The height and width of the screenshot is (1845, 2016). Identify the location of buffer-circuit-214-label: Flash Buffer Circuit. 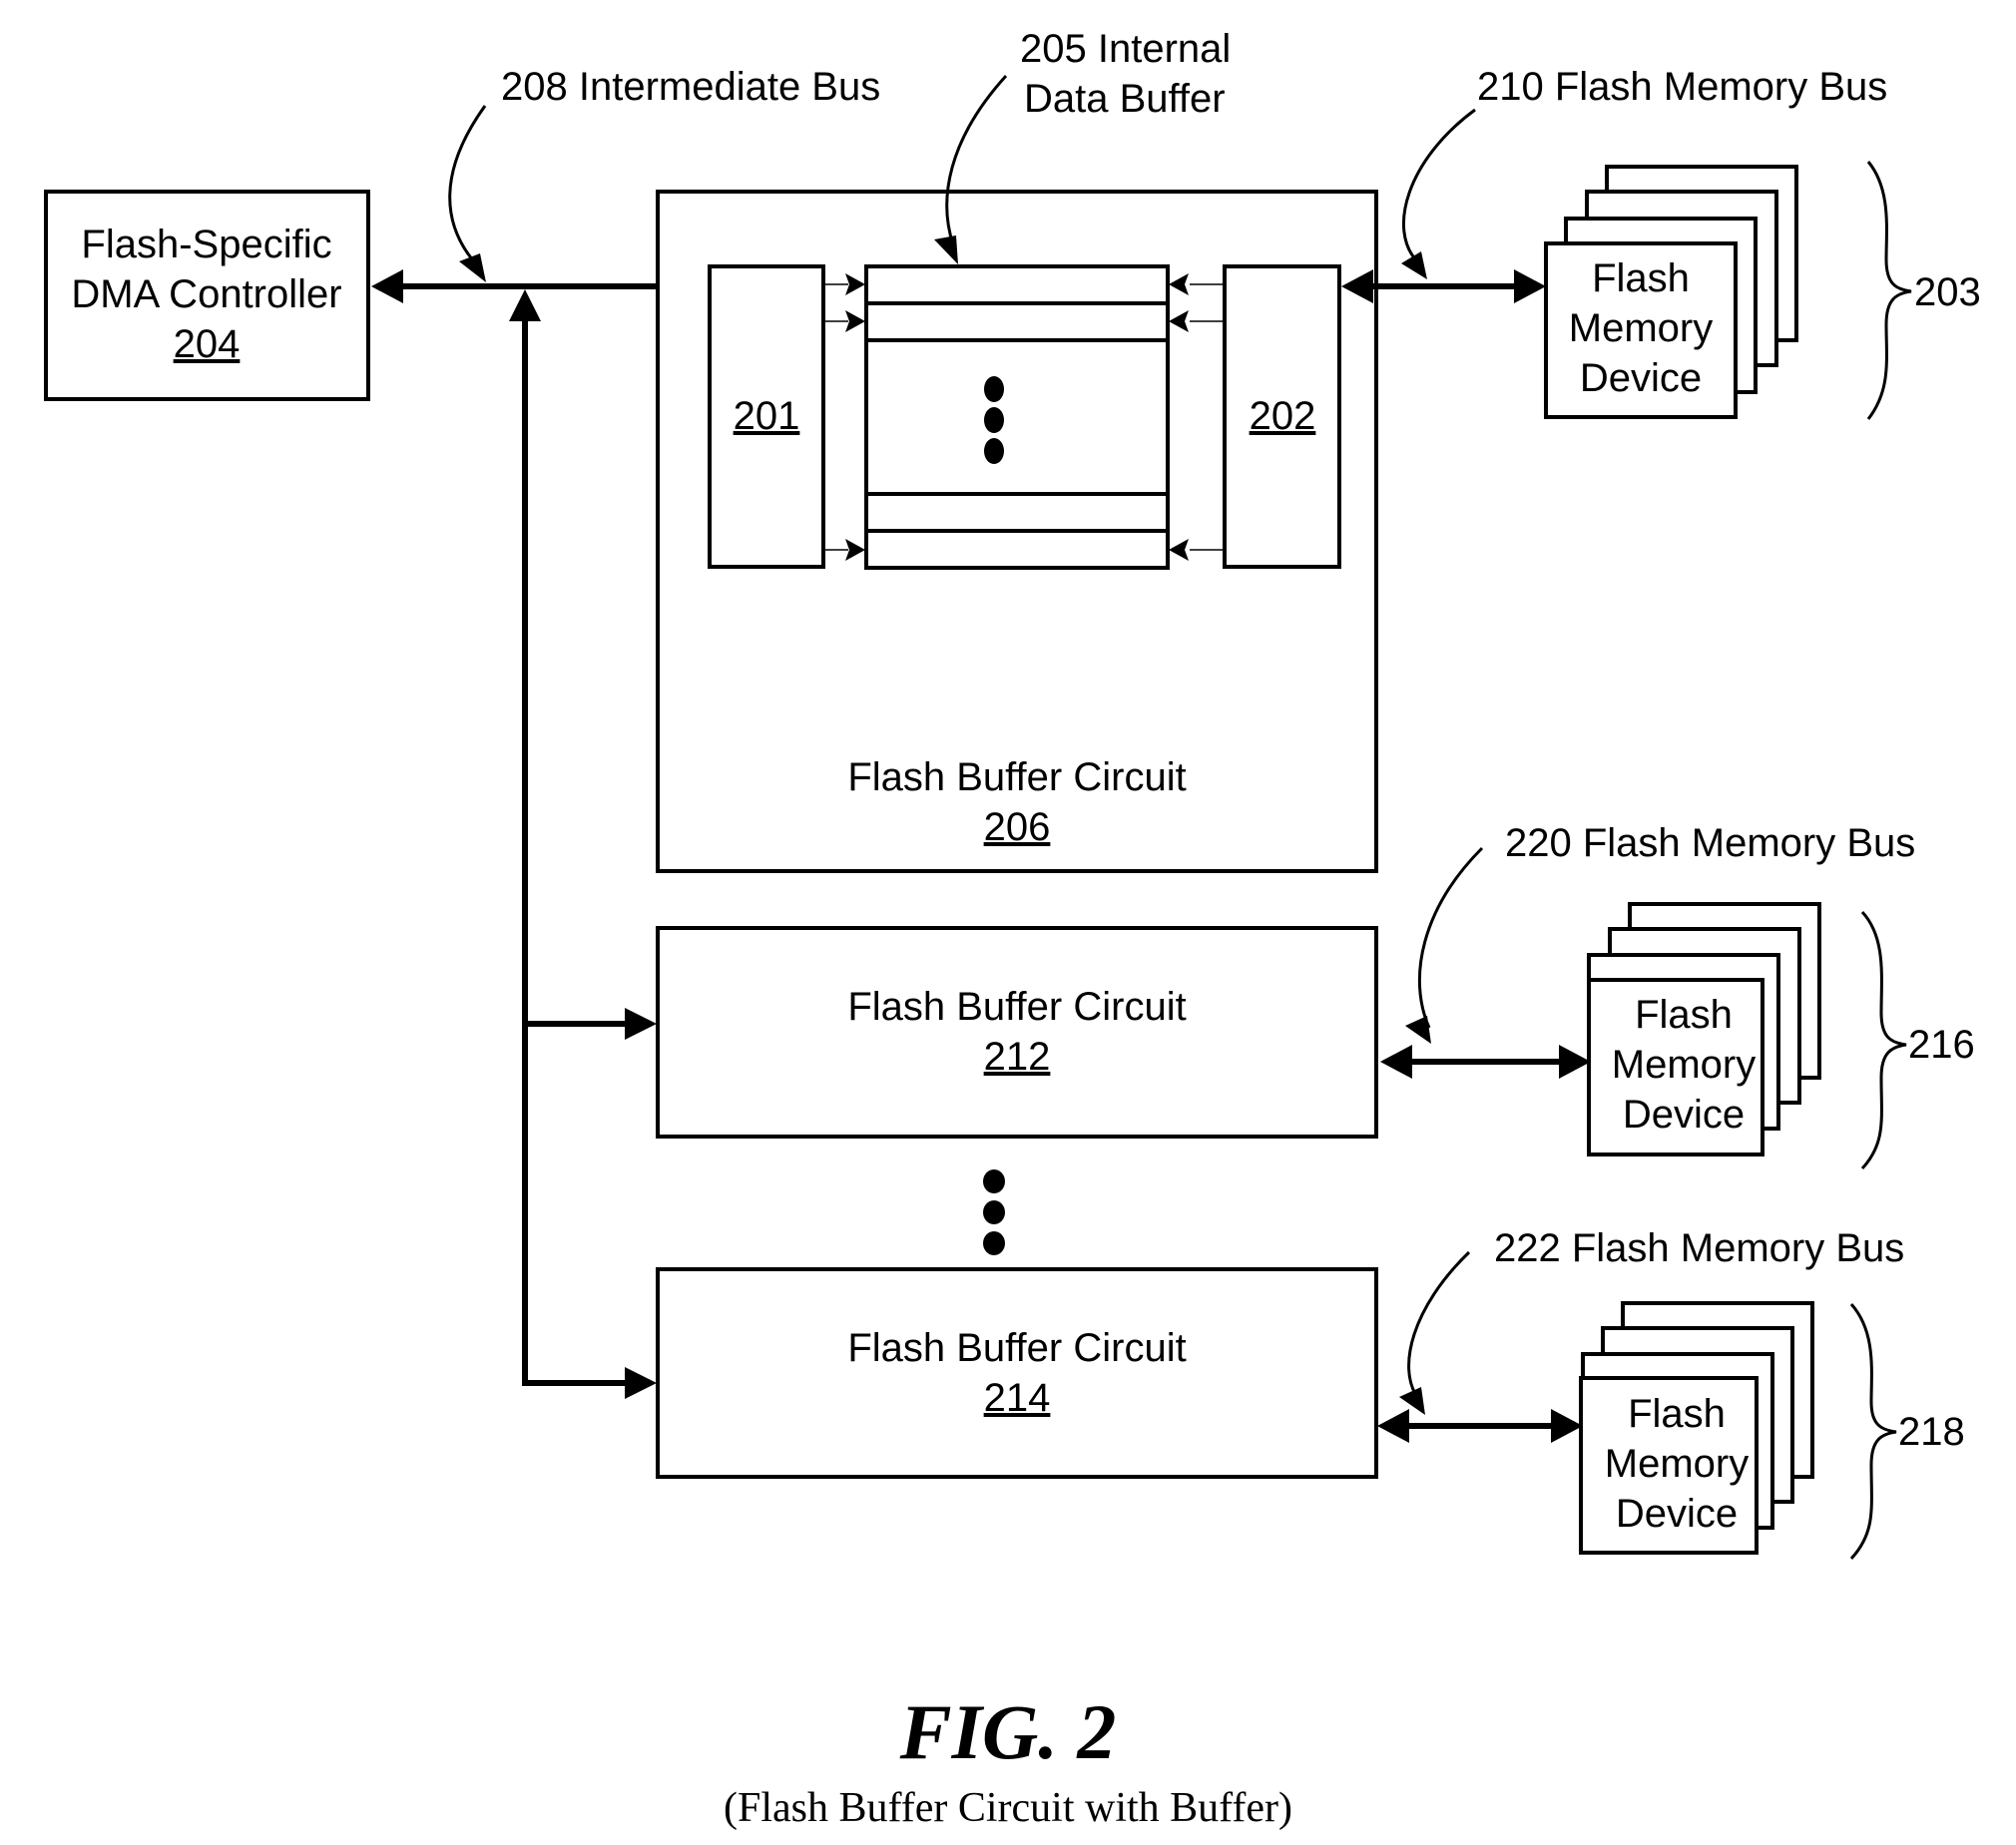
(1016, 1348).